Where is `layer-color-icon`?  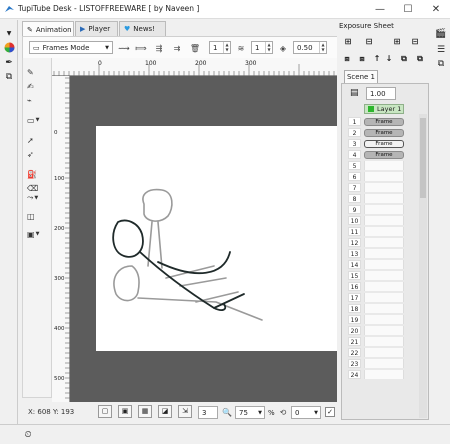 layer-color-icon is located at coordinates (371, 109).